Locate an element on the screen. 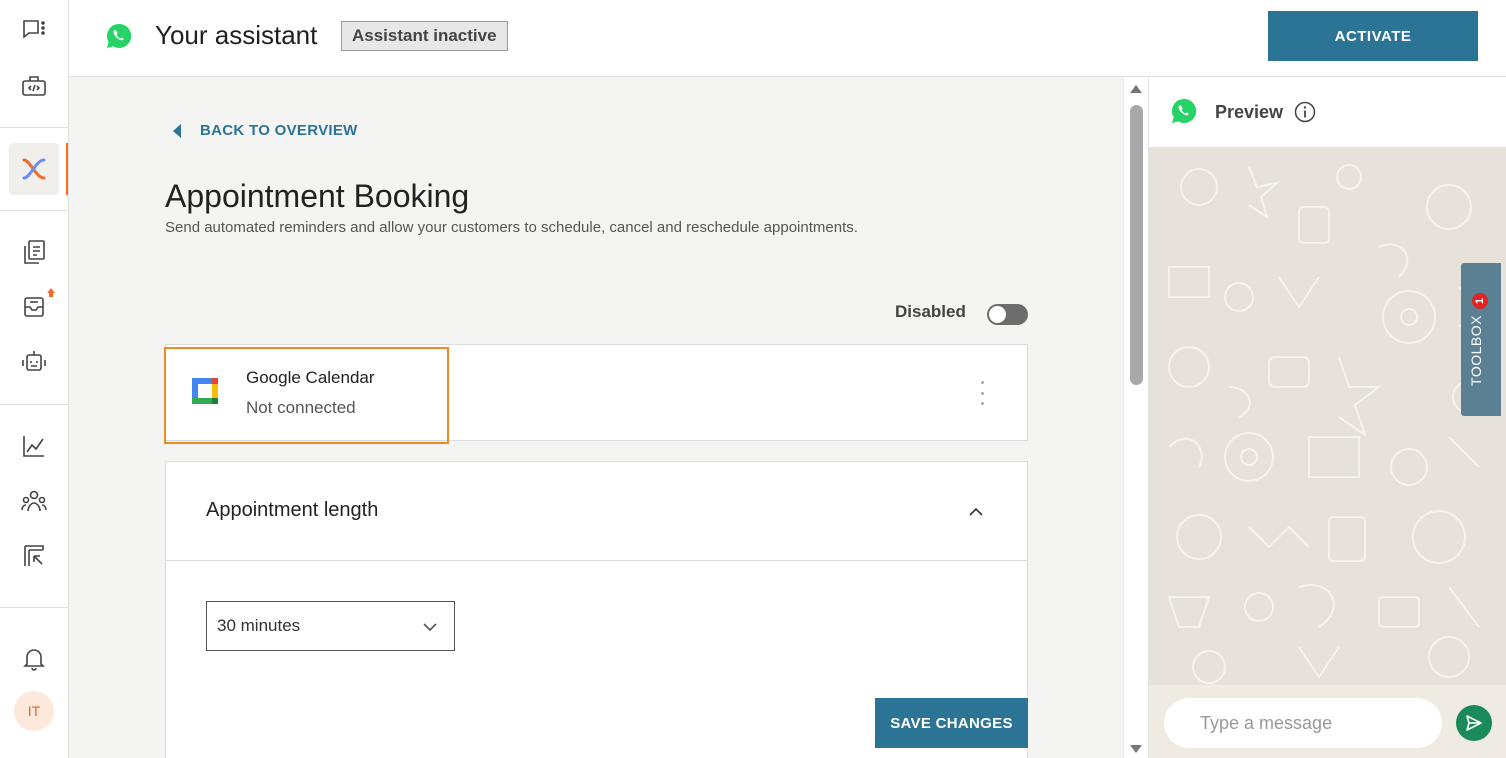 The width and height of the screenshot is (1506, 758). section-heading: Appointment Booking is located at coordinates (317, 196).